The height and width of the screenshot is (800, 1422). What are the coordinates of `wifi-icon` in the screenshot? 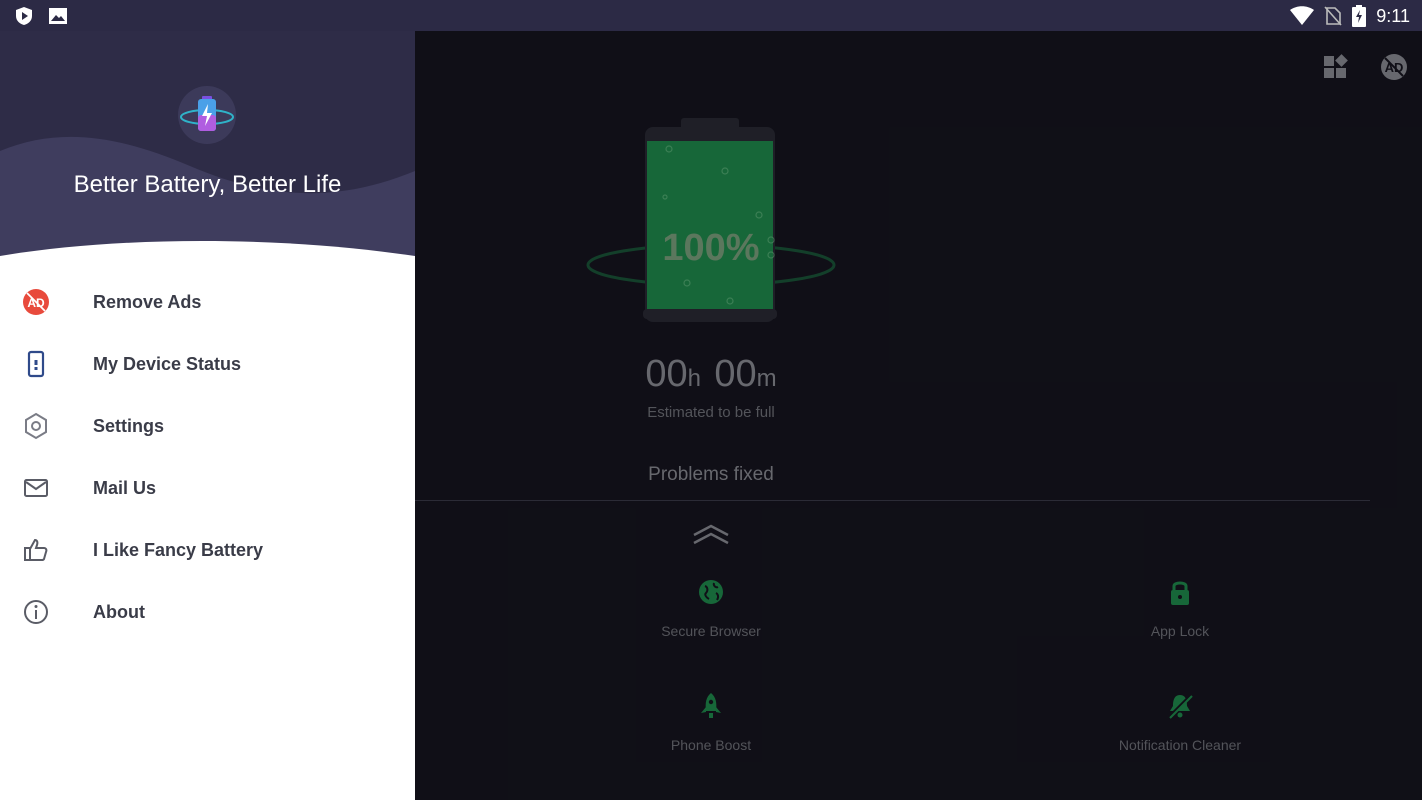 It's located at (1302, 15).